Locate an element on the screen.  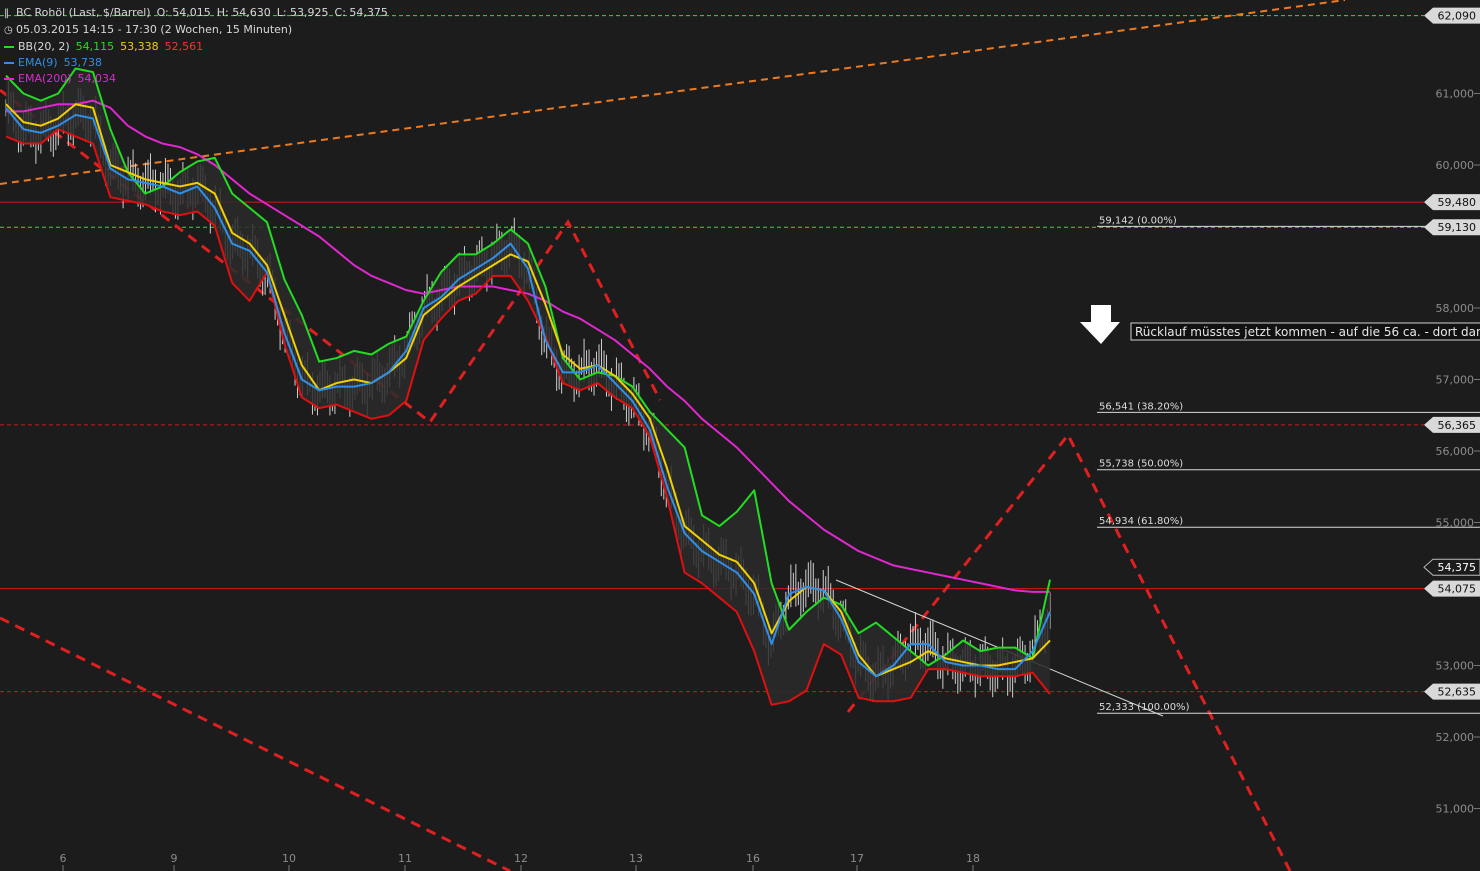
ema200-value: 54,034 is located at coordinates (97, 78).